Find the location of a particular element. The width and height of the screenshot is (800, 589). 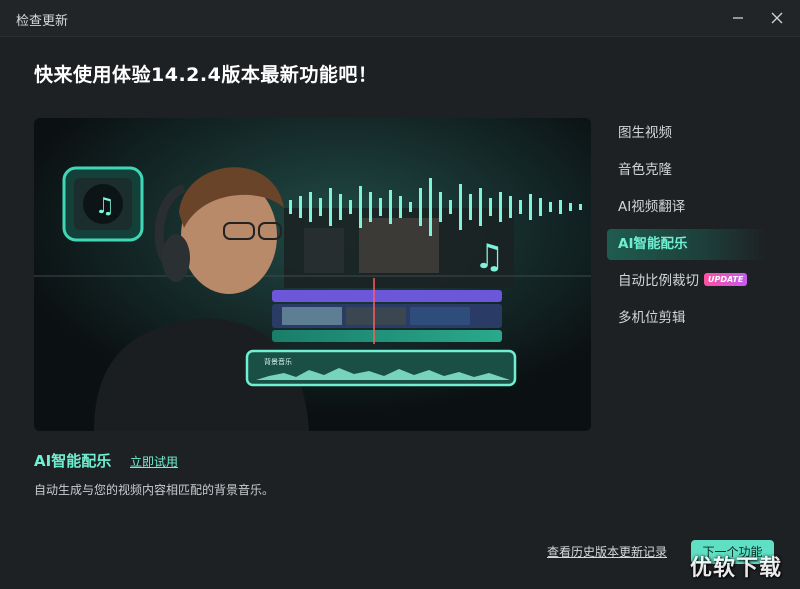

menu-item-label: 音色克隆 is located at coordinates (645, 170).